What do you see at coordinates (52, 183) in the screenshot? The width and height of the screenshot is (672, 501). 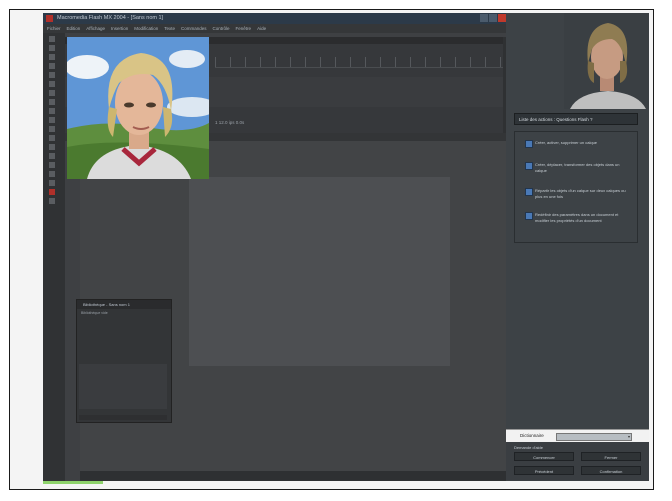 I see `hand-tool-icon` at bounding box center [52, 183].